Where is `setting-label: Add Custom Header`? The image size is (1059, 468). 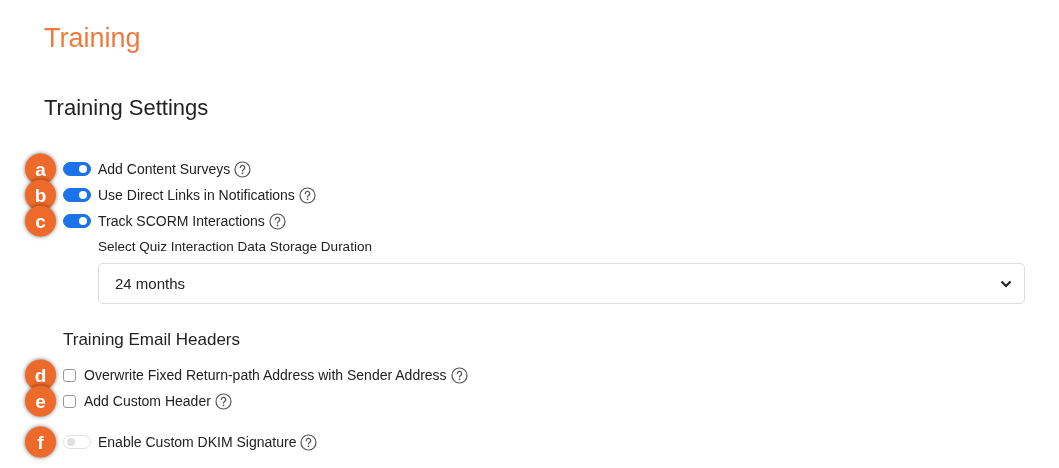 setting-label: Add Custom Header is located at coordinates (147, 401).